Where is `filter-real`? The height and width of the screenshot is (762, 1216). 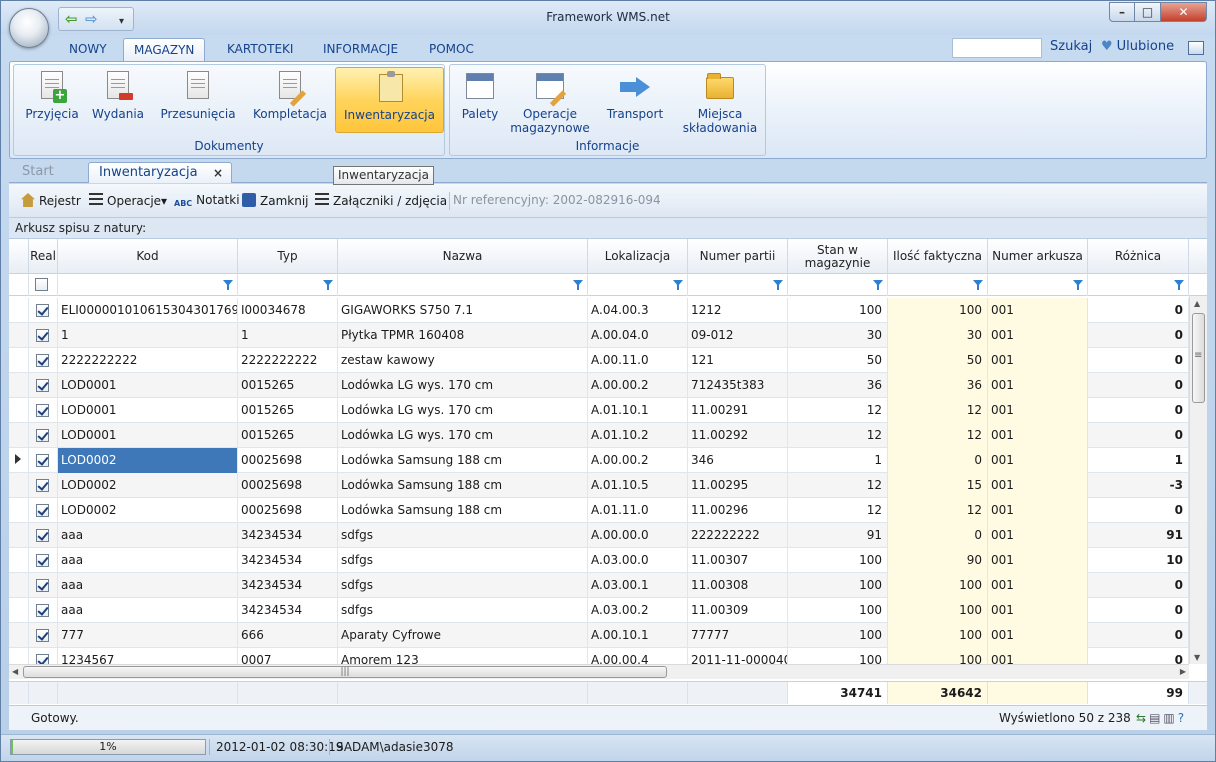 filter-real is located at coordinates (43, 285).